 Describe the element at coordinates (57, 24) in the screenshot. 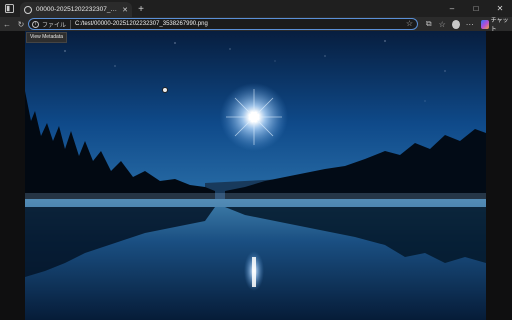

I see `scheme-label: ファイル` at that location.